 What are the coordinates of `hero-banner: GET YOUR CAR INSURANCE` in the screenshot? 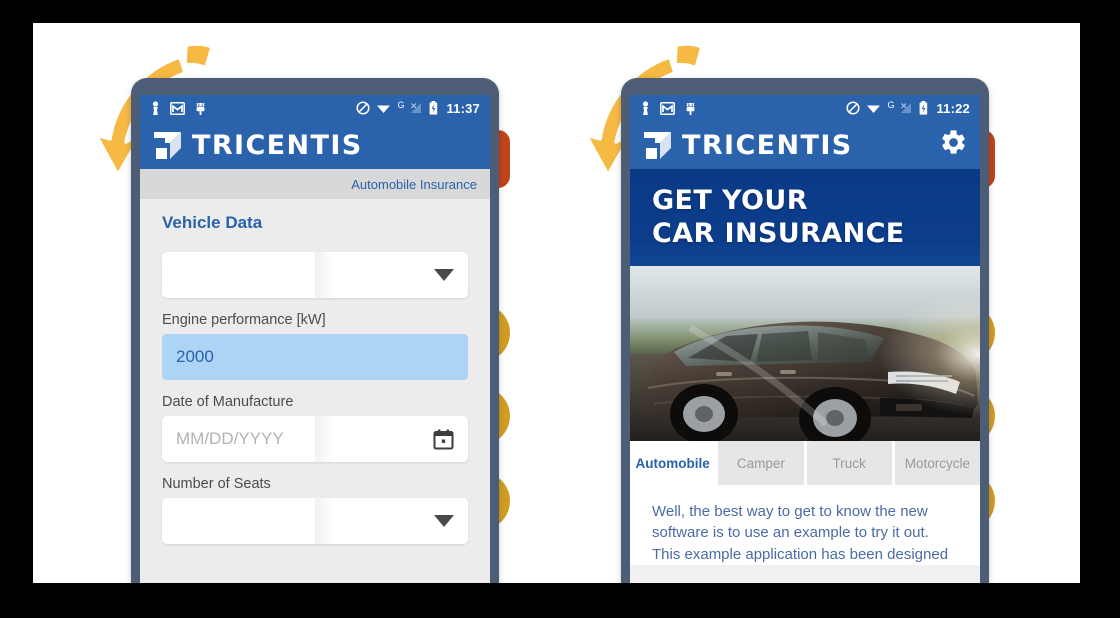 It's located at (805, 305).